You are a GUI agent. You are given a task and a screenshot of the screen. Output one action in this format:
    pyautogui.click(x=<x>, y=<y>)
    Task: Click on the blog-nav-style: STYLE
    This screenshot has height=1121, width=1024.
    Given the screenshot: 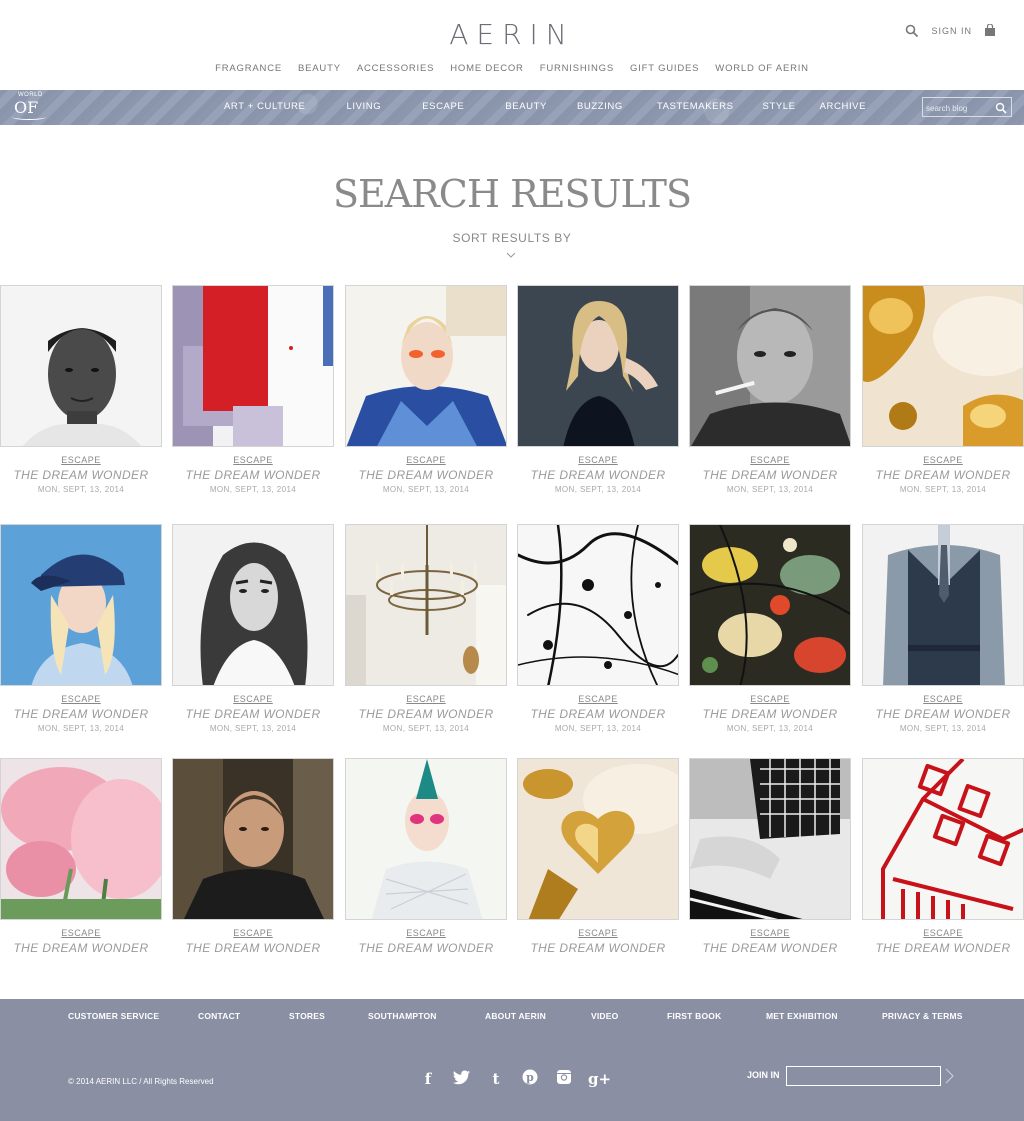 What is the action you would take?
    pyautogui.click(x=779, y=106)
    